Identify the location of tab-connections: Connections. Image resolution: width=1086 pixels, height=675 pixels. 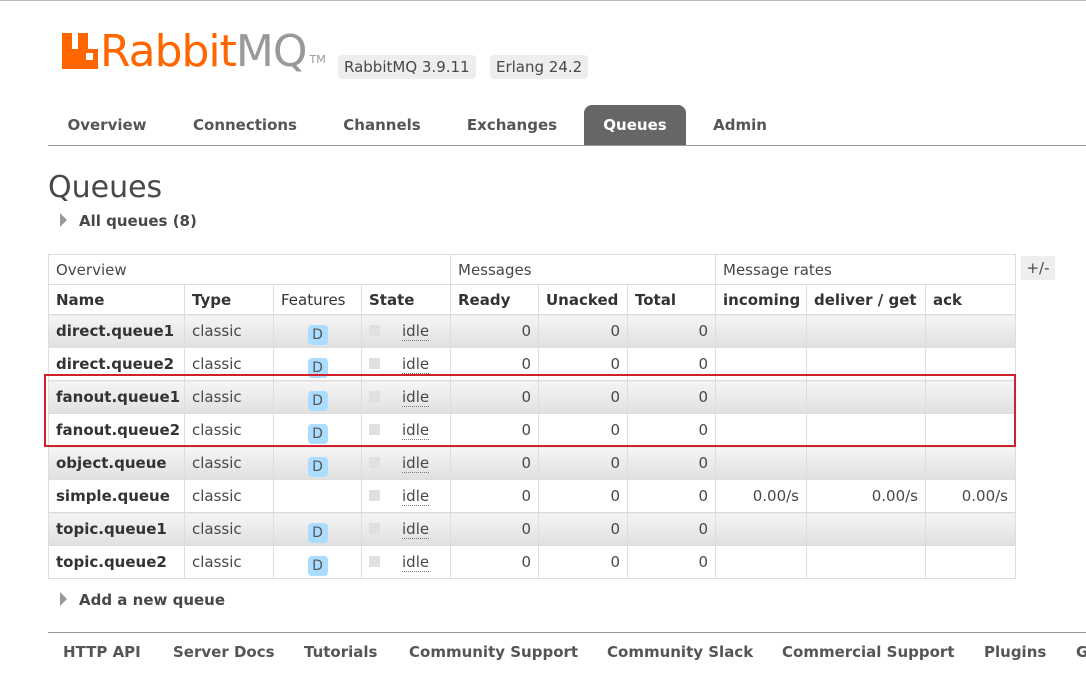
(245, 125).